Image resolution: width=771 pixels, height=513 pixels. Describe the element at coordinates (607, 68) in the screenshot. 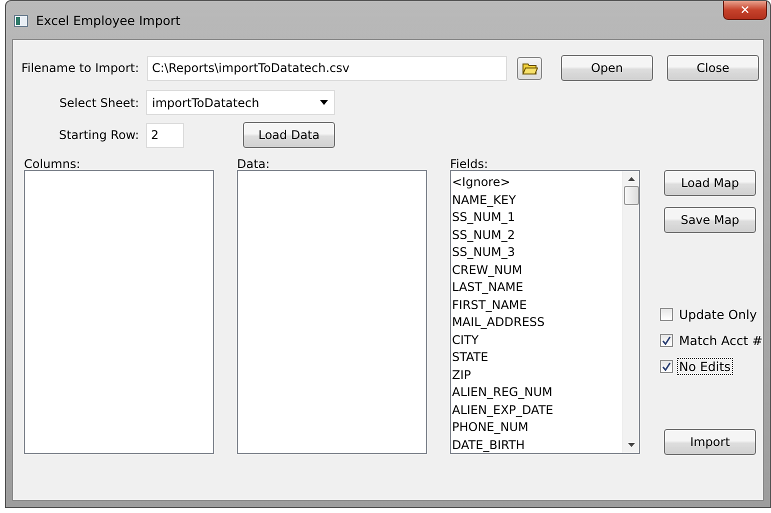

I see `dialog-button: Open` at that location.